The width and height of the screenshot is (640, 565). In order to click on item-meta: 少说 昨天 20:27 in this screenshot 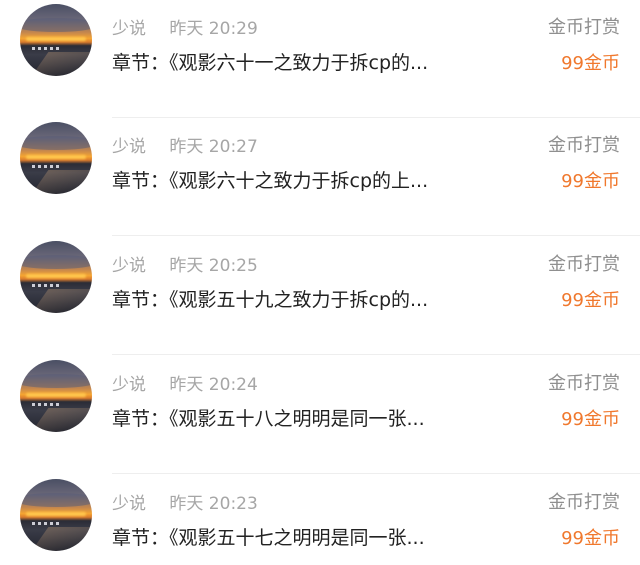, I will do `click(185, 144)`.